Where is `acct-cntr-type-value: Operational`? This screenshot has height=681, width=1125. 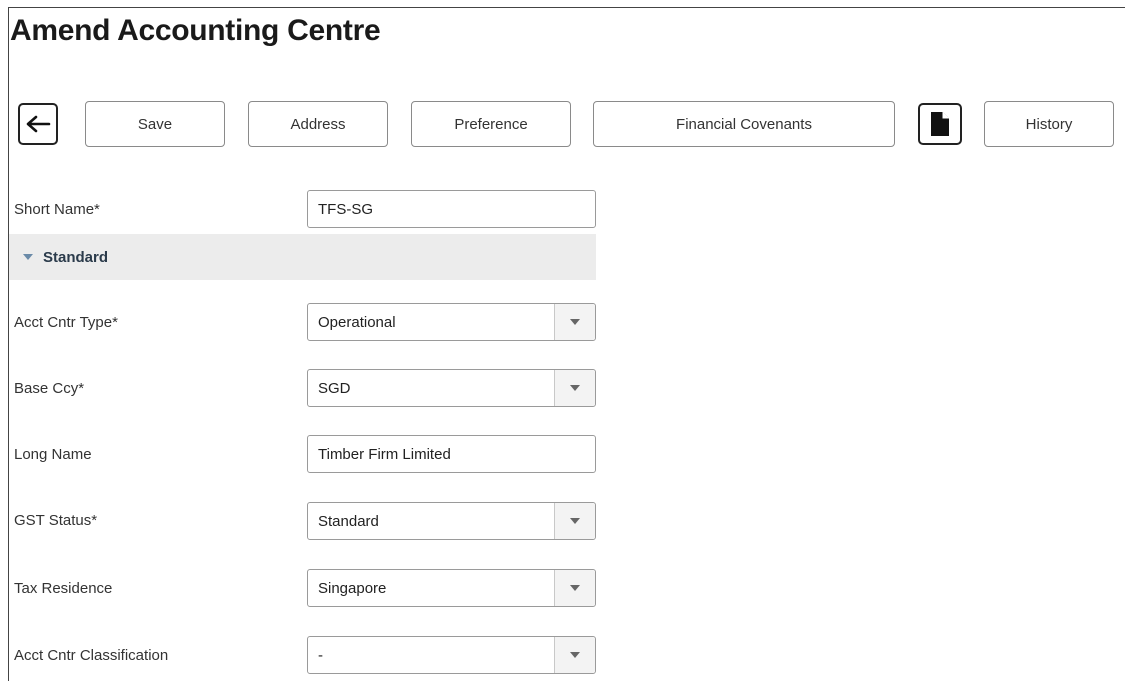
acct-cntr-type-value: Operational is located at coordinates (357, 322).